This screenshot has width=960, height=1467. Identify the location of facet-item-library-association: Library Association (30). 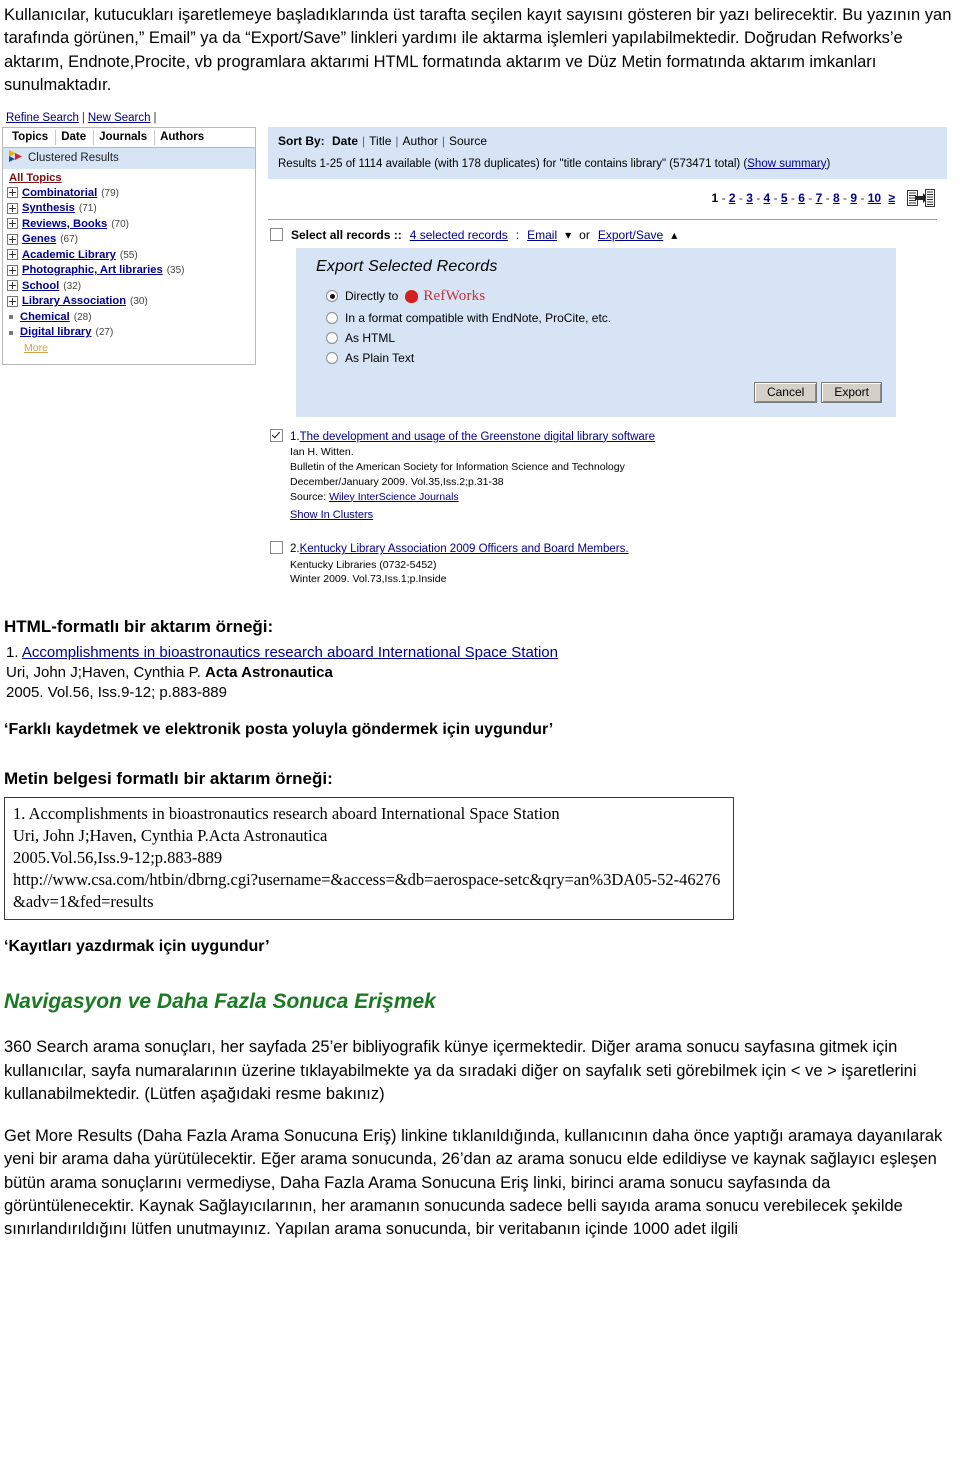
(129, 301).